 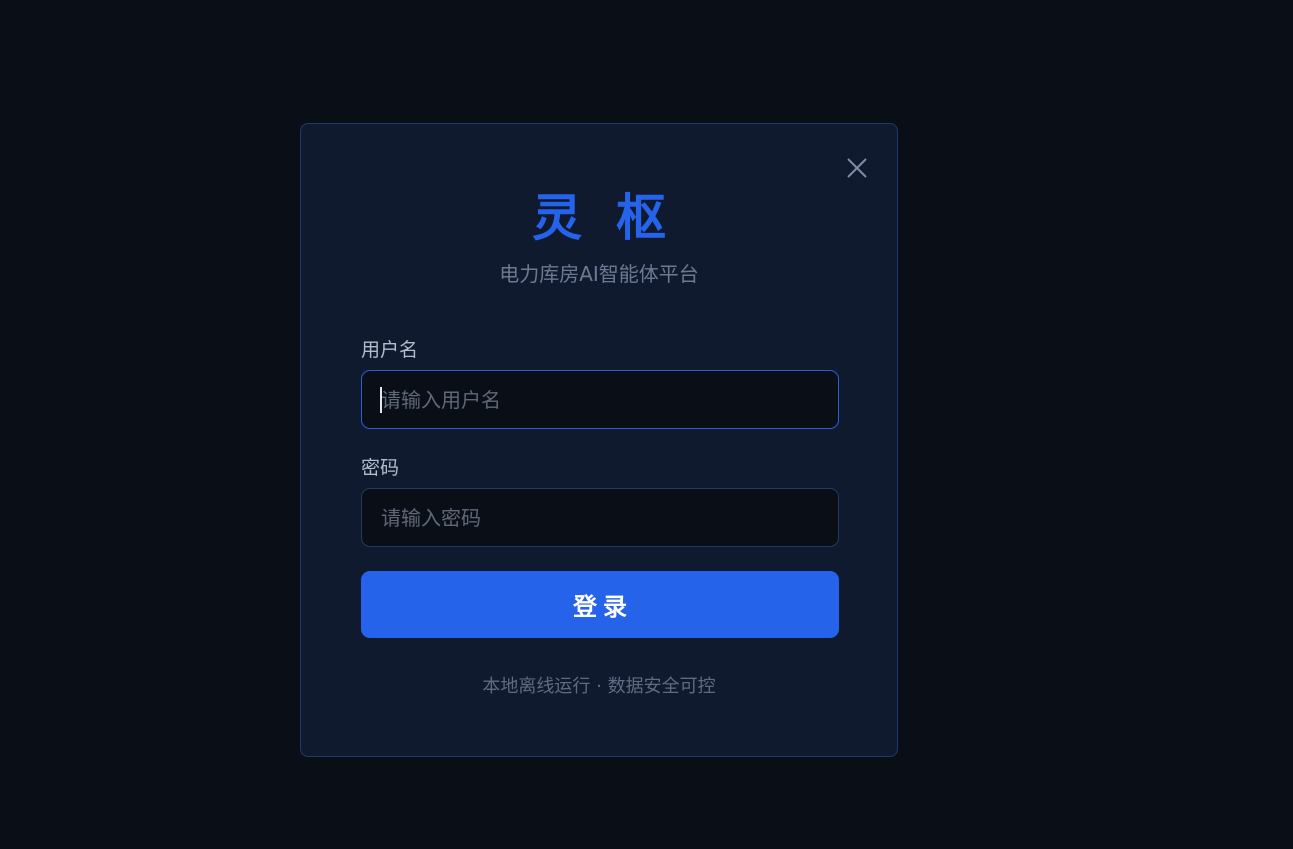 What do you see at coordinates (600, 517) in the screenshot?
I see `password-input` at bounding box center [600, 517].